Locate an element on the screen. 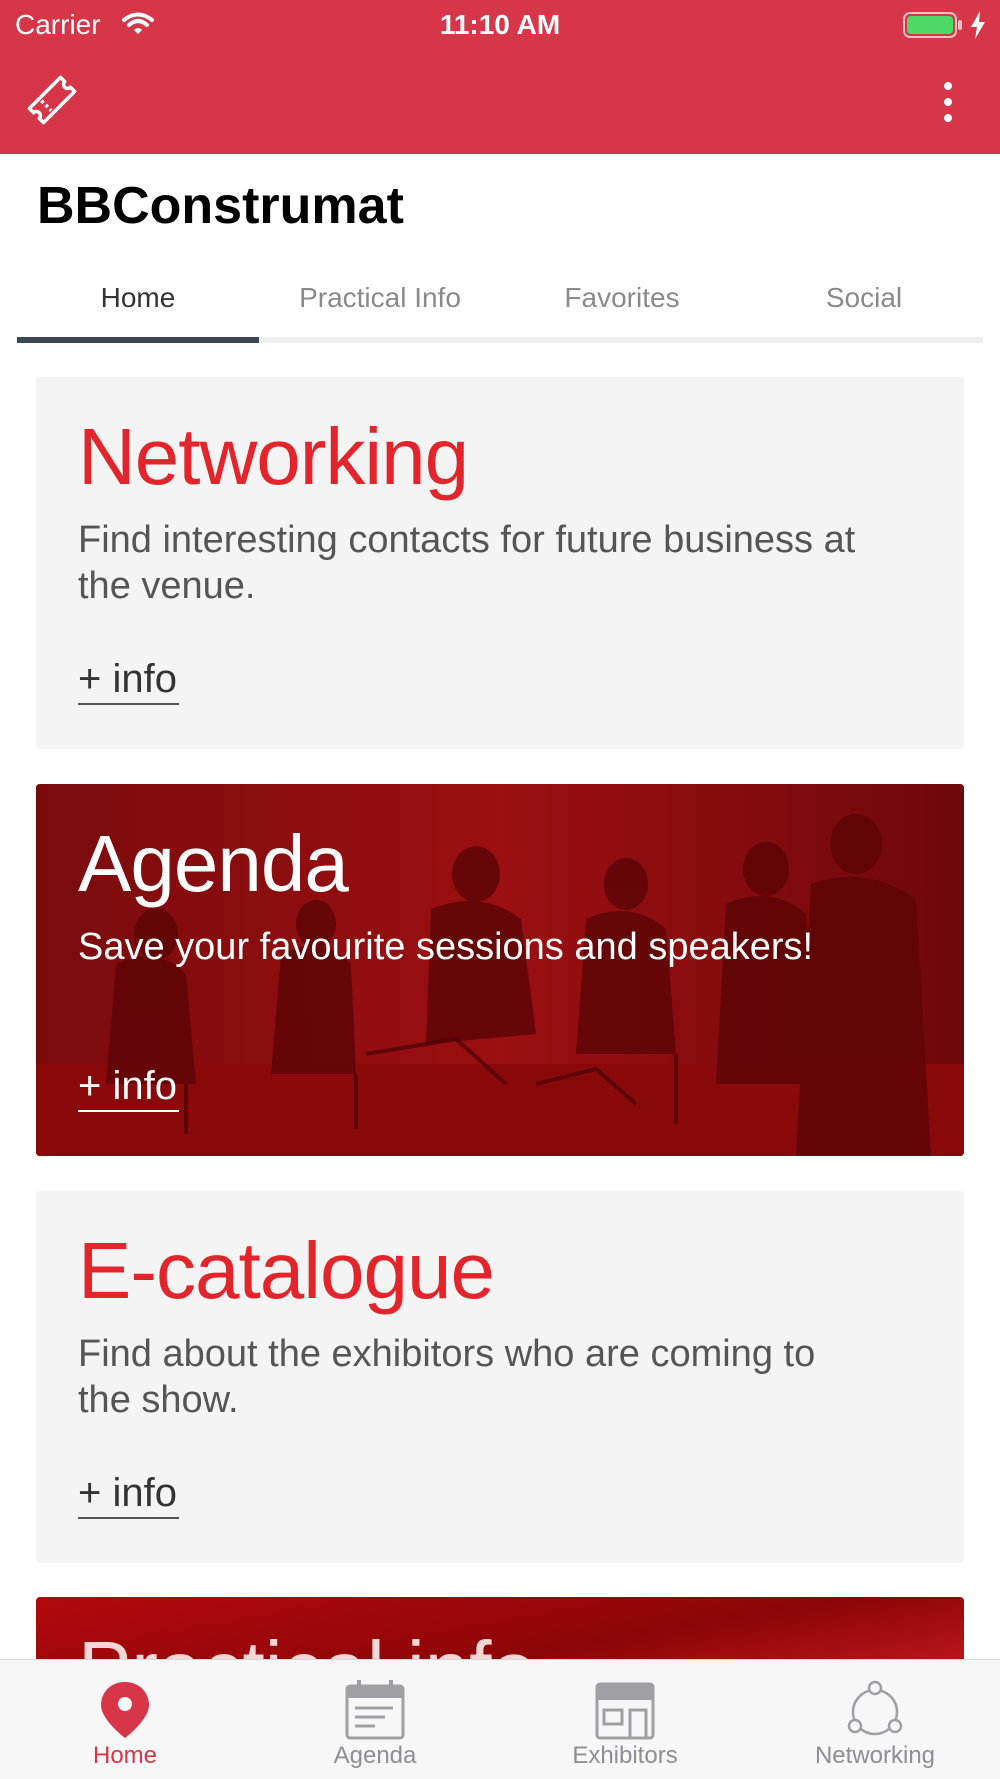  agenda-card-title: Agenda is located at coordinates (213, 863).